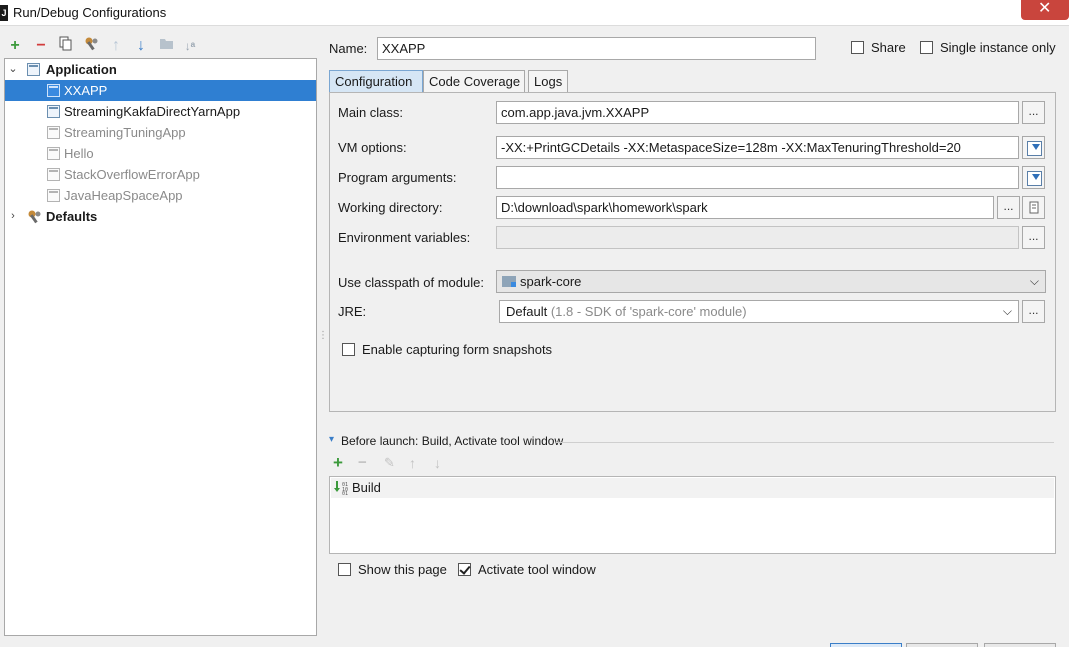  Describe the element at coordinates (926, 47) in the screenshot. I see `single-instance-checkbox` at that location.